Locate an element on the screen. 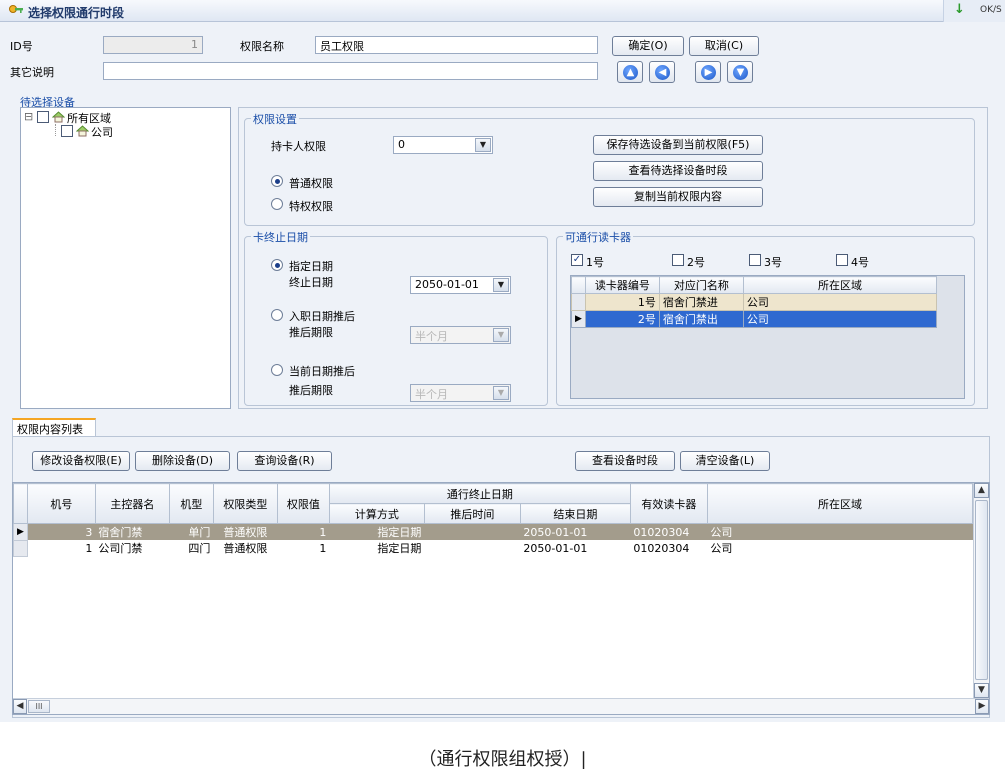 The height and width of the screenshot is (776, 1005). last-arrow-icon: ▼ is located at coordinates (740, 72).